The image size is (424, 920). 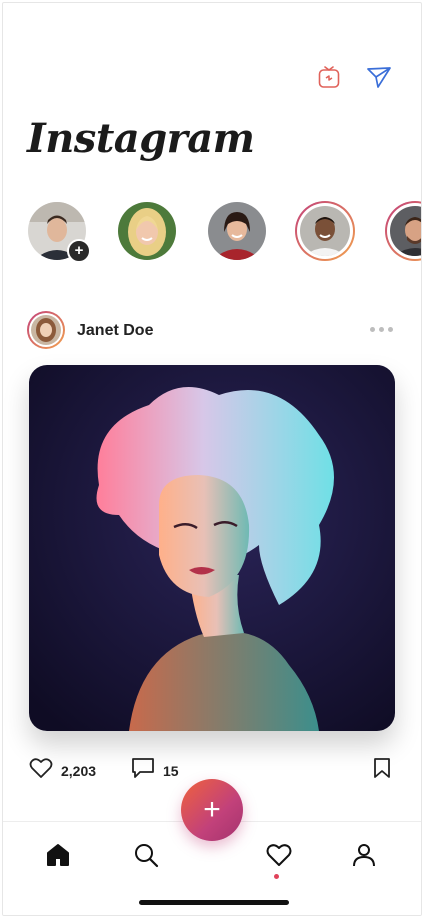 I want to click on header-actions, so click(x=354, y=77).